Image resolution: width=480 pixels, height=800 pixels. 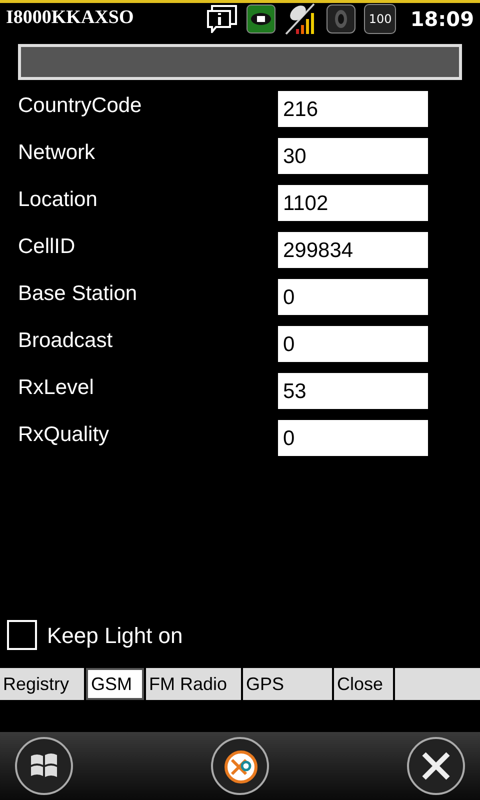 What do you see at coordinates (58, 200) in the screenshot?
I see `field-label: Location` at bounding box center [58, 200].